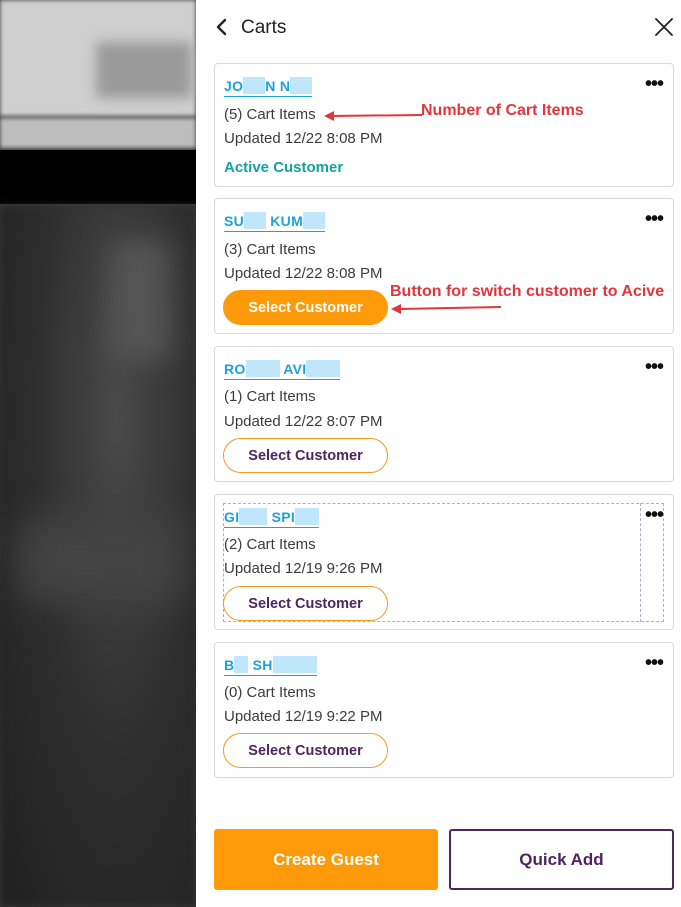 Image resolution: width=681 pixels, height=907 pixels. I want to click on customer-name-part: SU, so click(234, 221).